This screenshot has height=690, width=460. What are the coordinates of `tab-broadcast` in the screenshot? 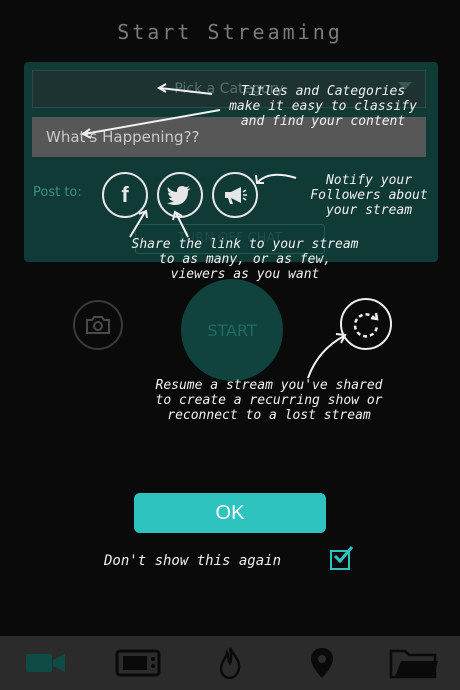 It's located at (46, 663).